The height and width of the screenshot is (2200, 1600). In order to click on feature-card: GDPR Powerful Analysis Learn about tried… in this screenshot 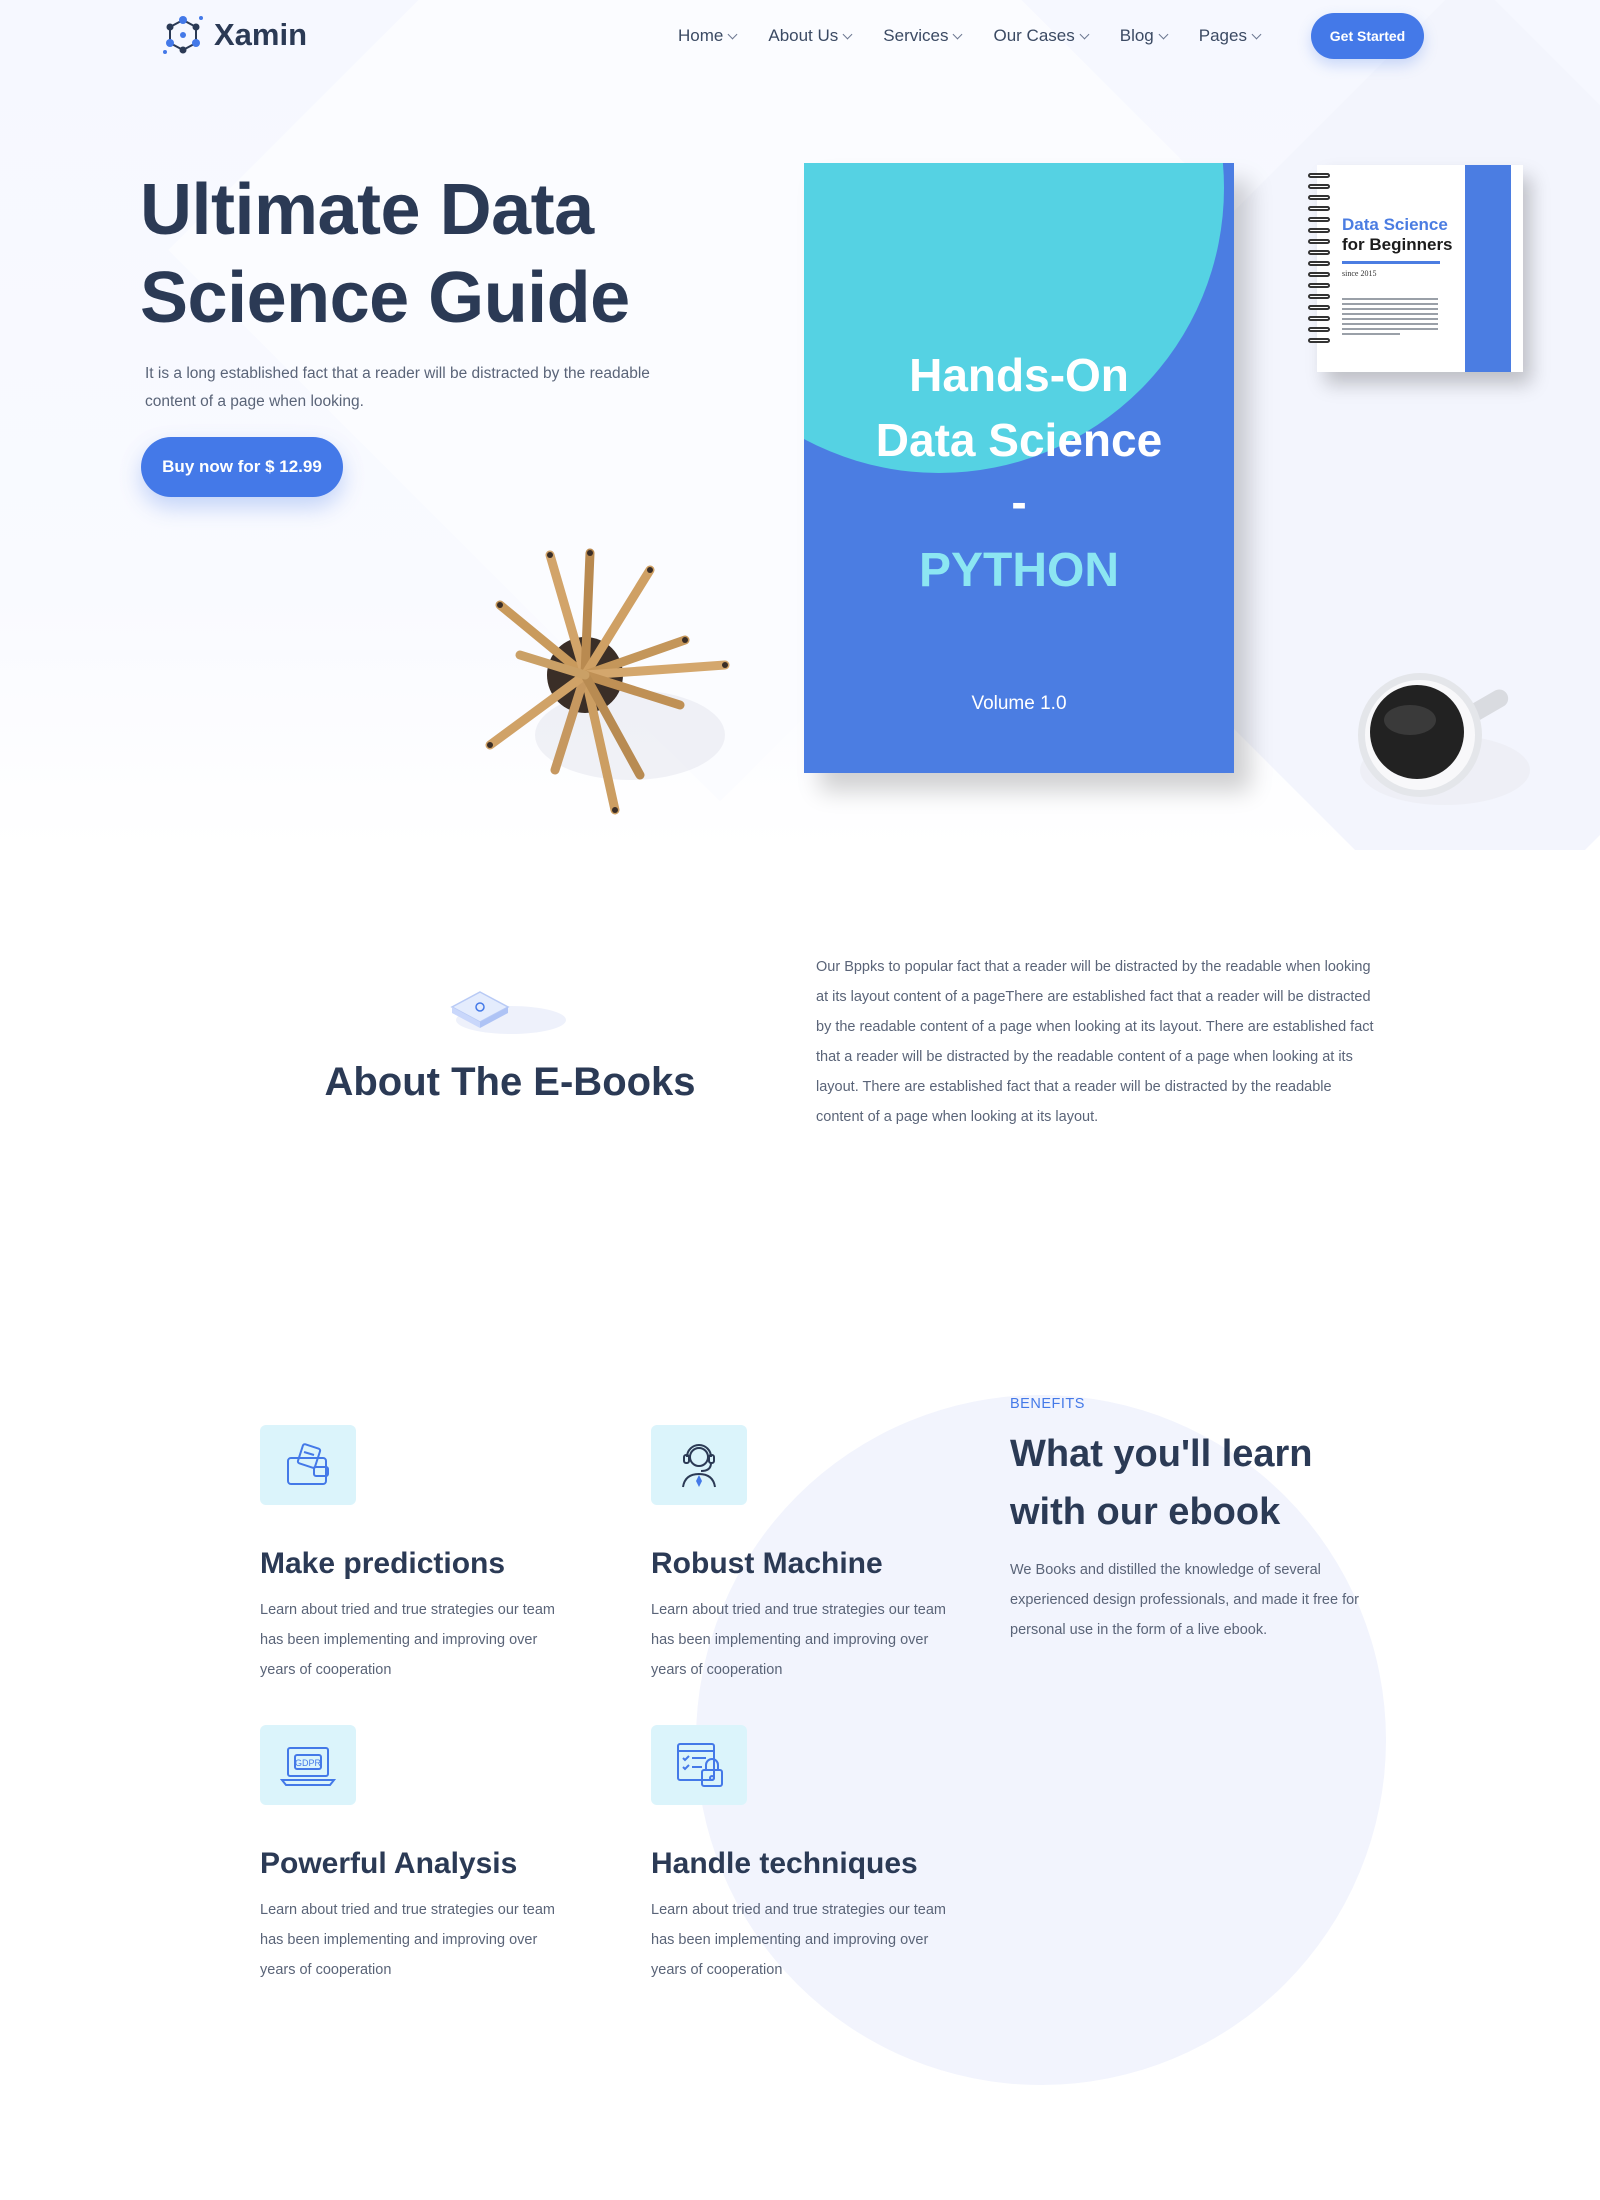, I will do `click(420, 1855)`.